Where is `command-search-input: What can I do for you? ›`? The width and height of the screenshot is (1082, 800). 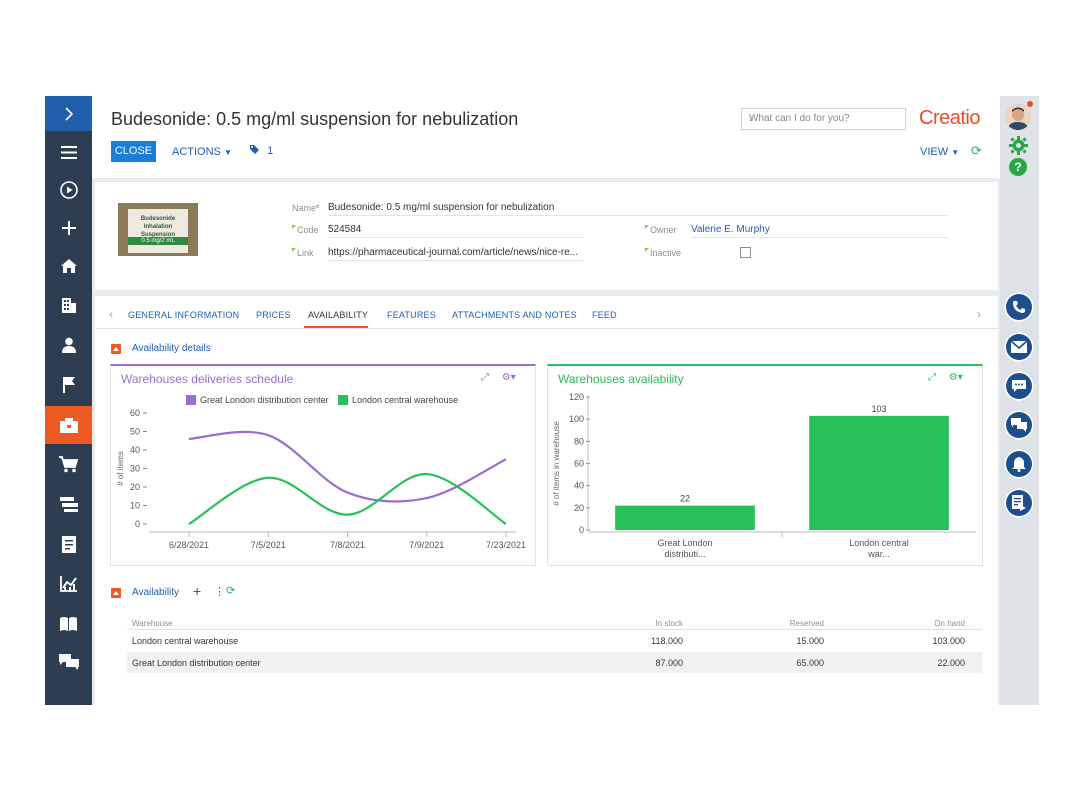
command-search-input: What can I do for you? › is located at coordinates (823, 119).